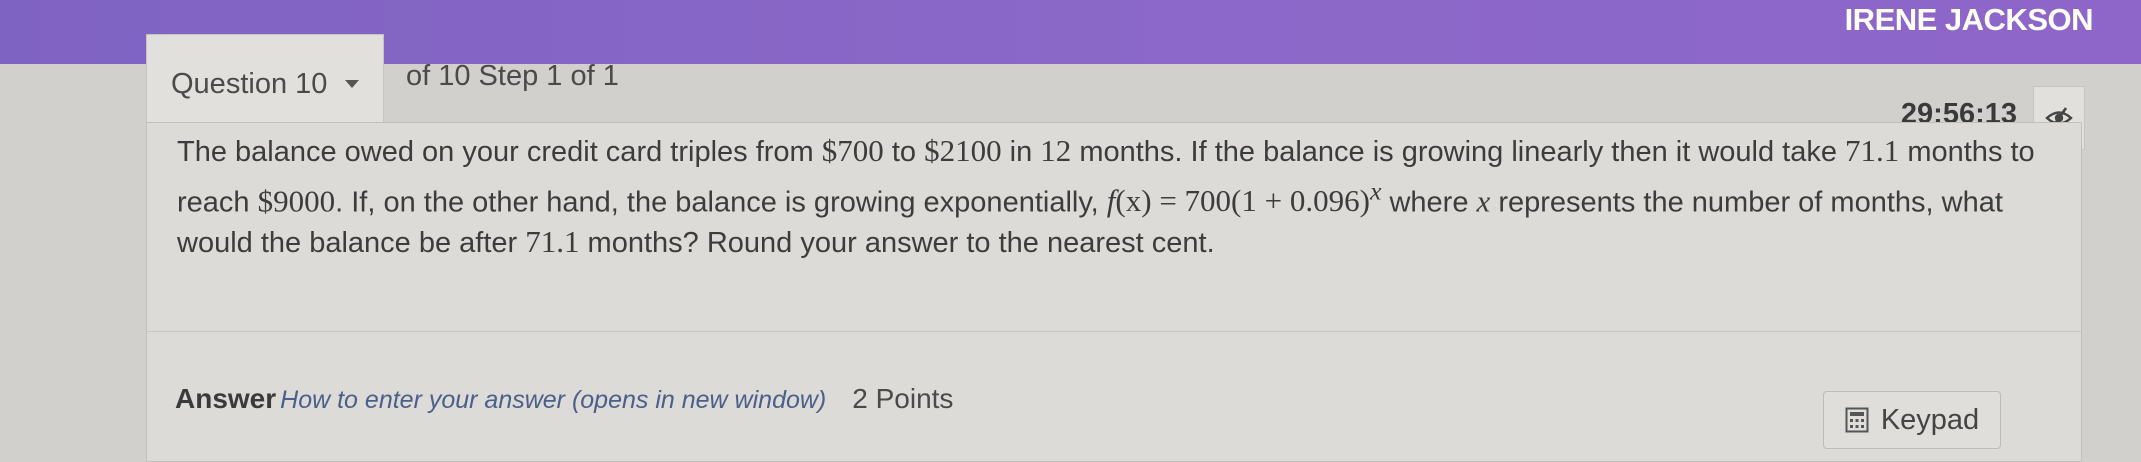 This screenshot has width=2141, height=462. Describe the element at coordinates (512, 76) in the screenshot. I see `step-info: of 10 Step 1 of 1` at that location.